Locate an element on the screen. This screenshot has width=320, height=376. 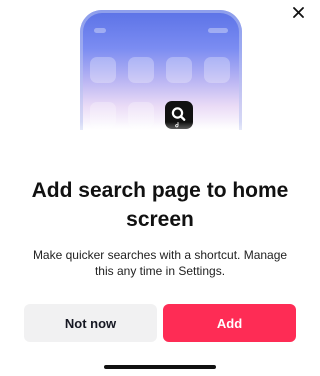
status-icons-placeholder is located at coordinates (218, 30).